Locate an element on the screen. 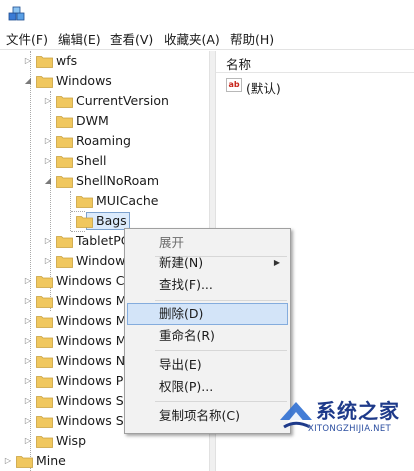  menu-item-label: 展开 is located at coordinates (172, 242).